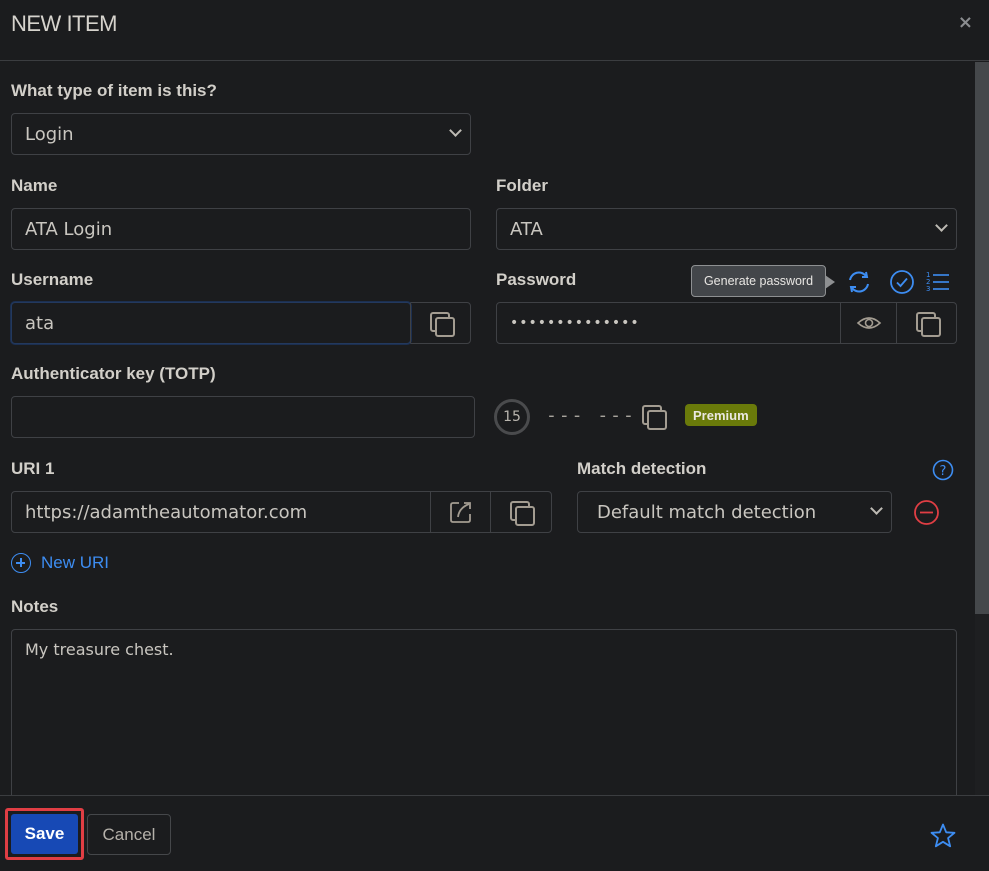 The width and height of the screenshot is (989, 871). What do you see at coordinates (902, 282) in the screenshot?
I see `check-password-icon` at bounding box center [902, 282].